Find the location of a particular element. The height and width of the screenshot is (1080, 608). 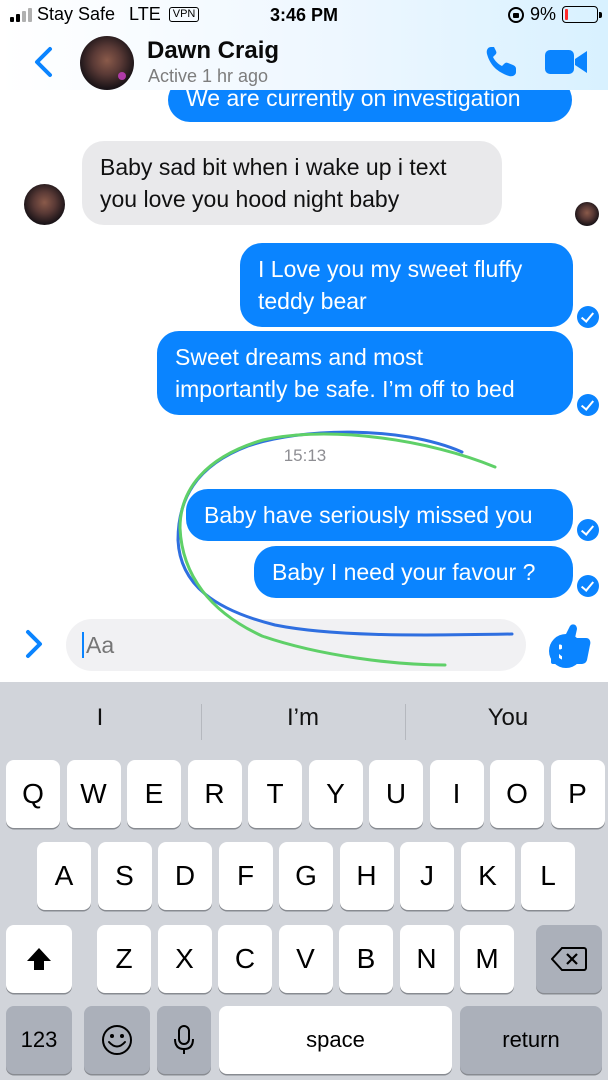

status-bar: Stay Safe LTE VPN 3:46 PM 9% is located at coordinates (304, 17).